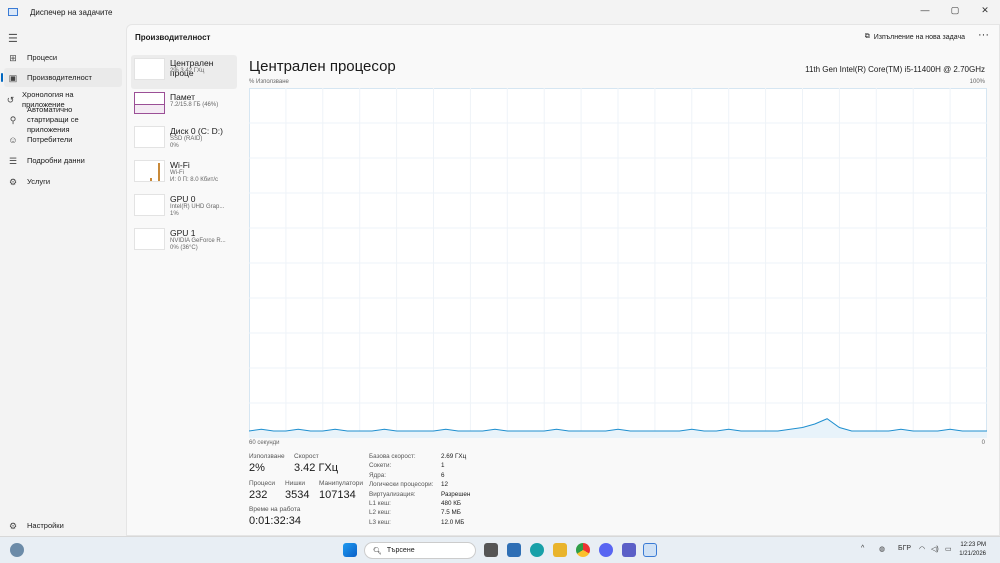  What do you see at coordinates (13, 182) in the screenshot?
I see `services-icon: ⚙` at bounding box center [13, 182].